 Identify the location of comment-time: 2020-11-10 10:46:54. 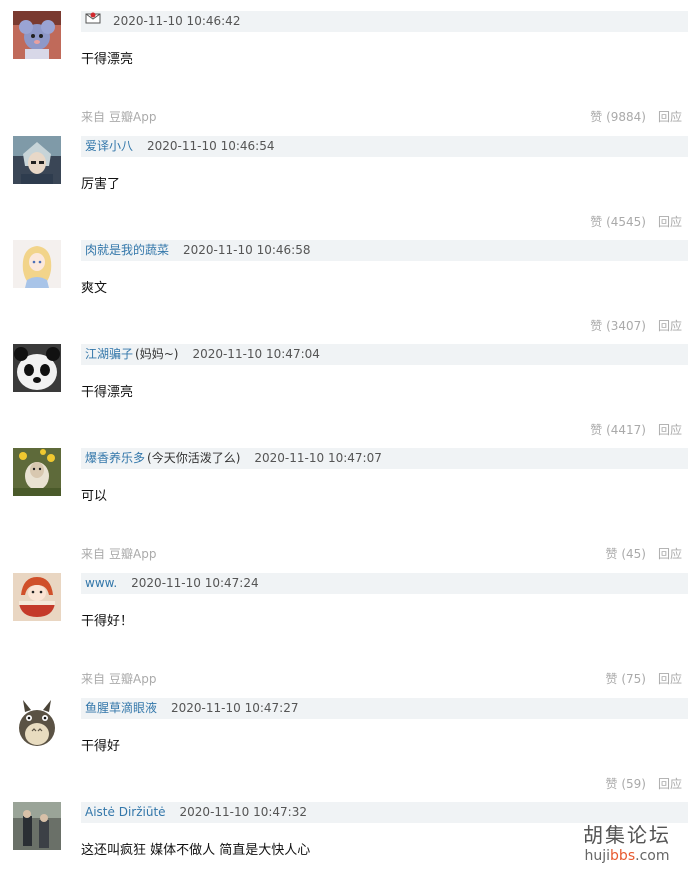
(211, 146).